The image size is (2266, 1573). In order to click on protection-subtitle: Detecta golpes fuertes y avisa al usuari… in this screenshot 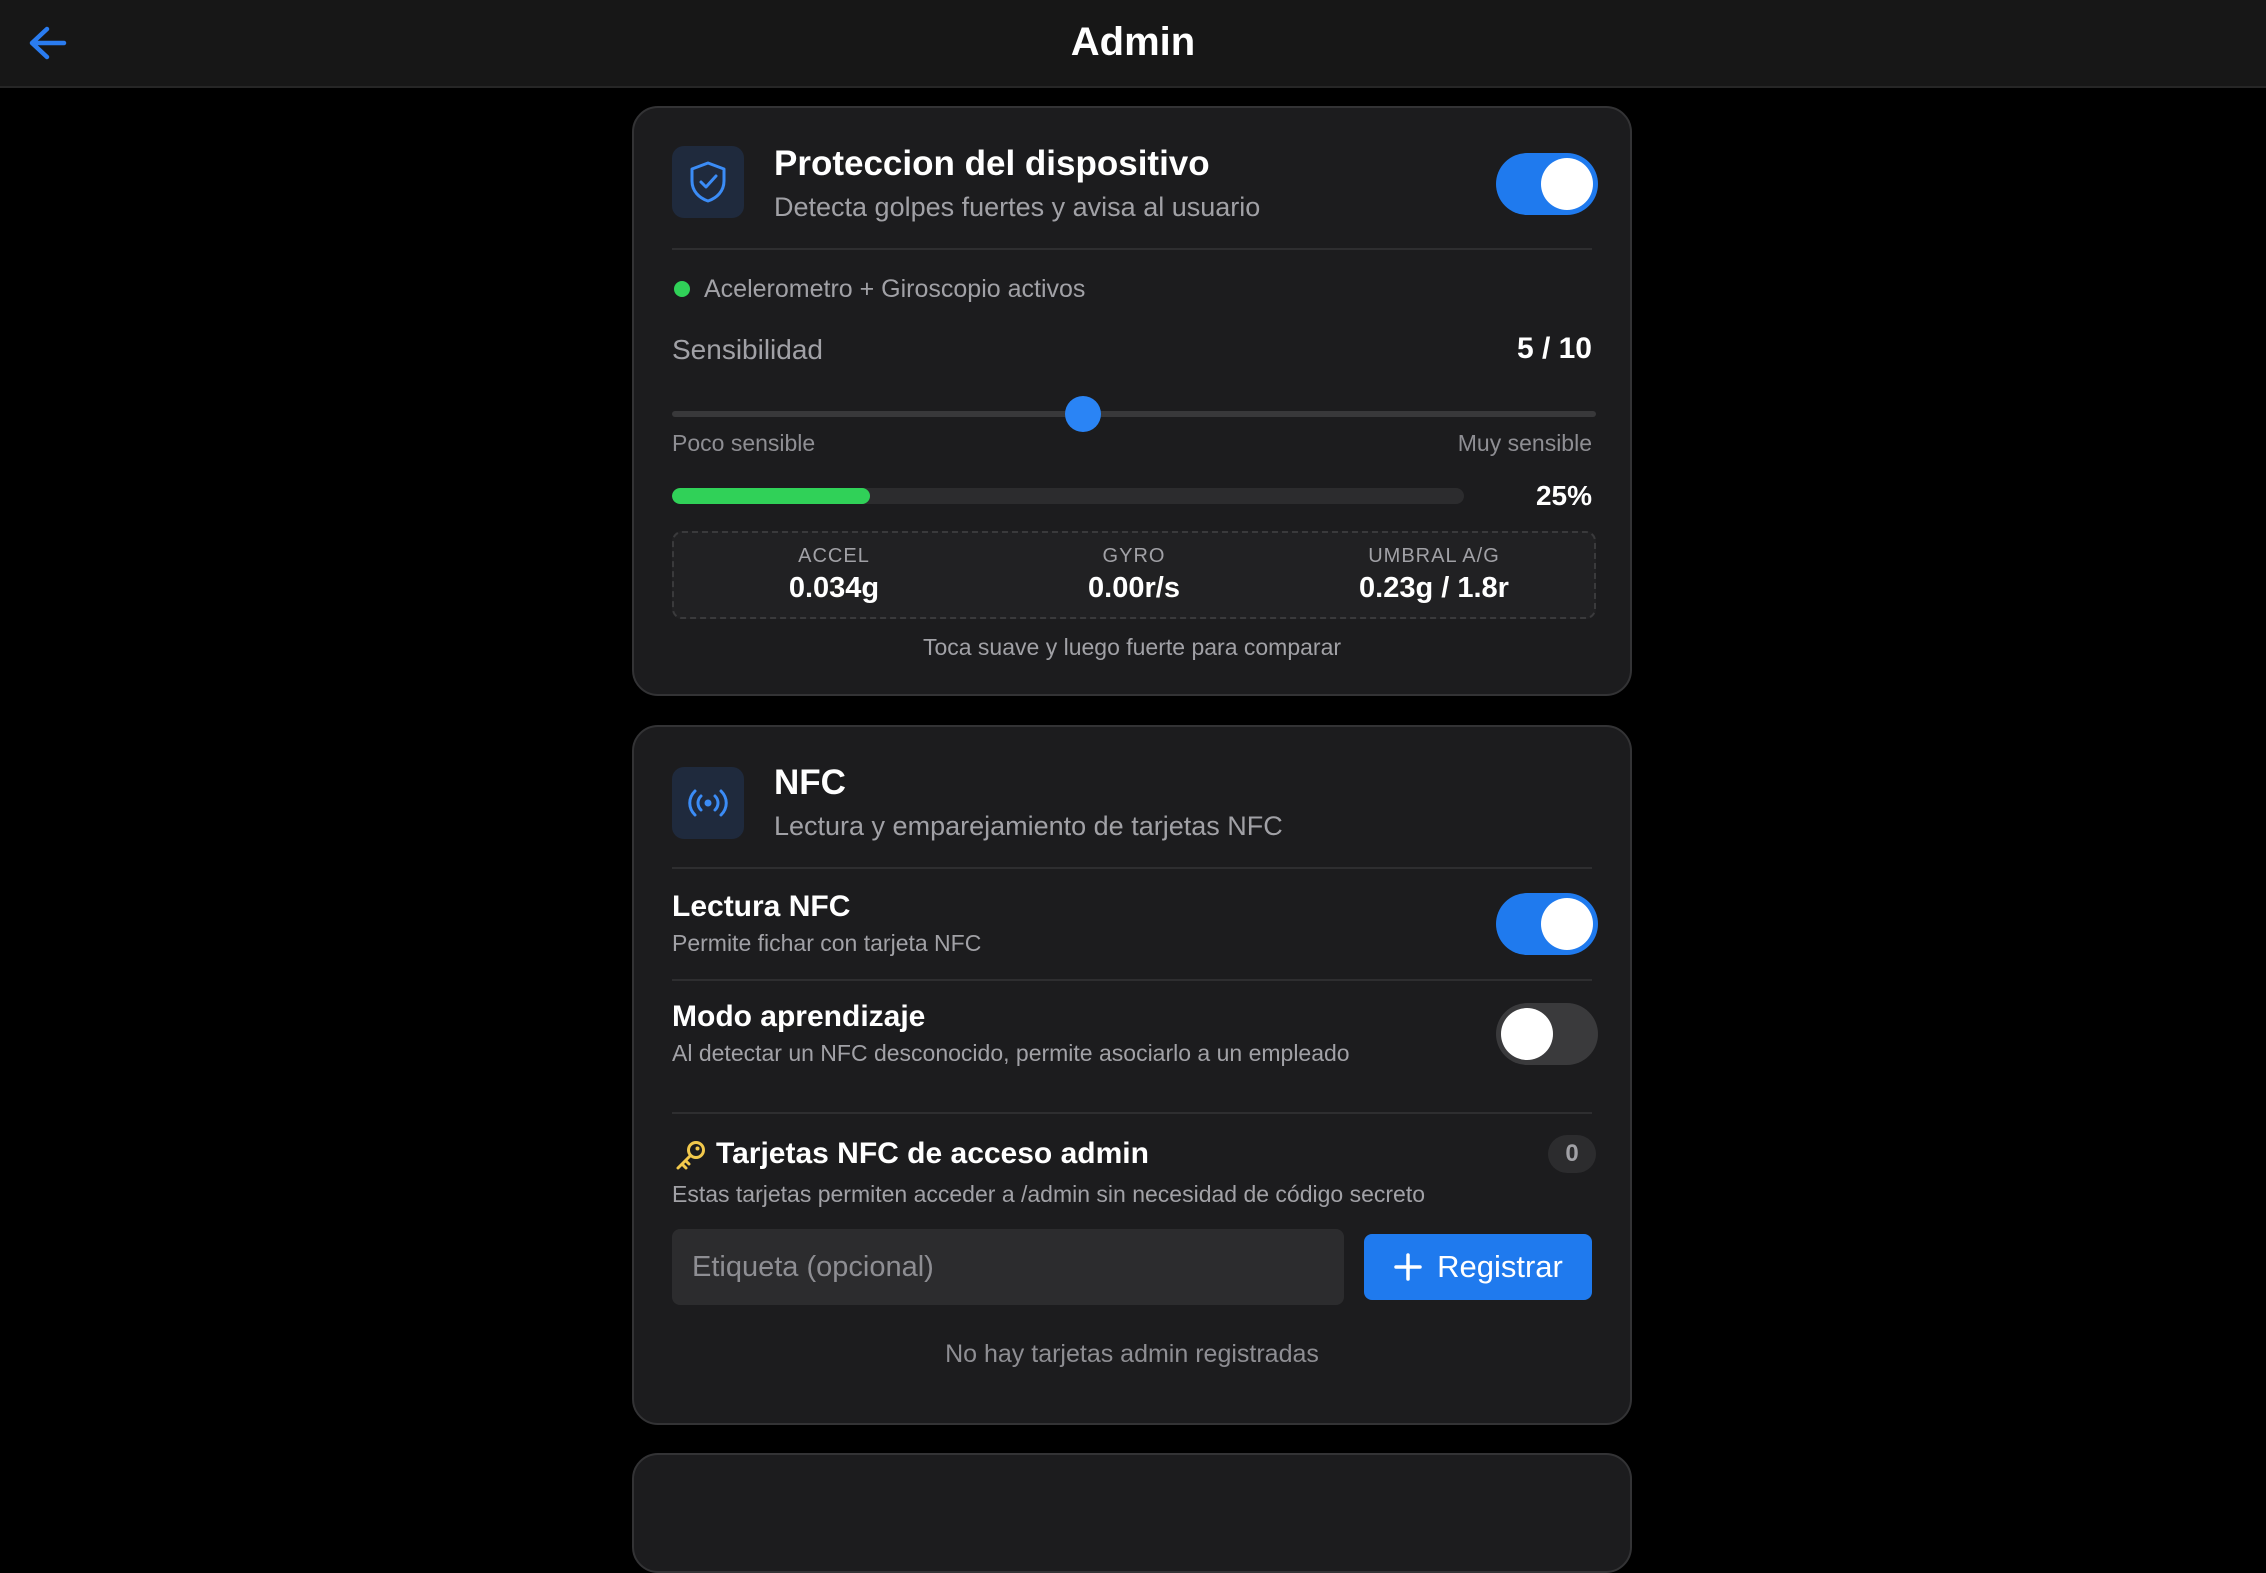, I will do `click(1017, 207)`.